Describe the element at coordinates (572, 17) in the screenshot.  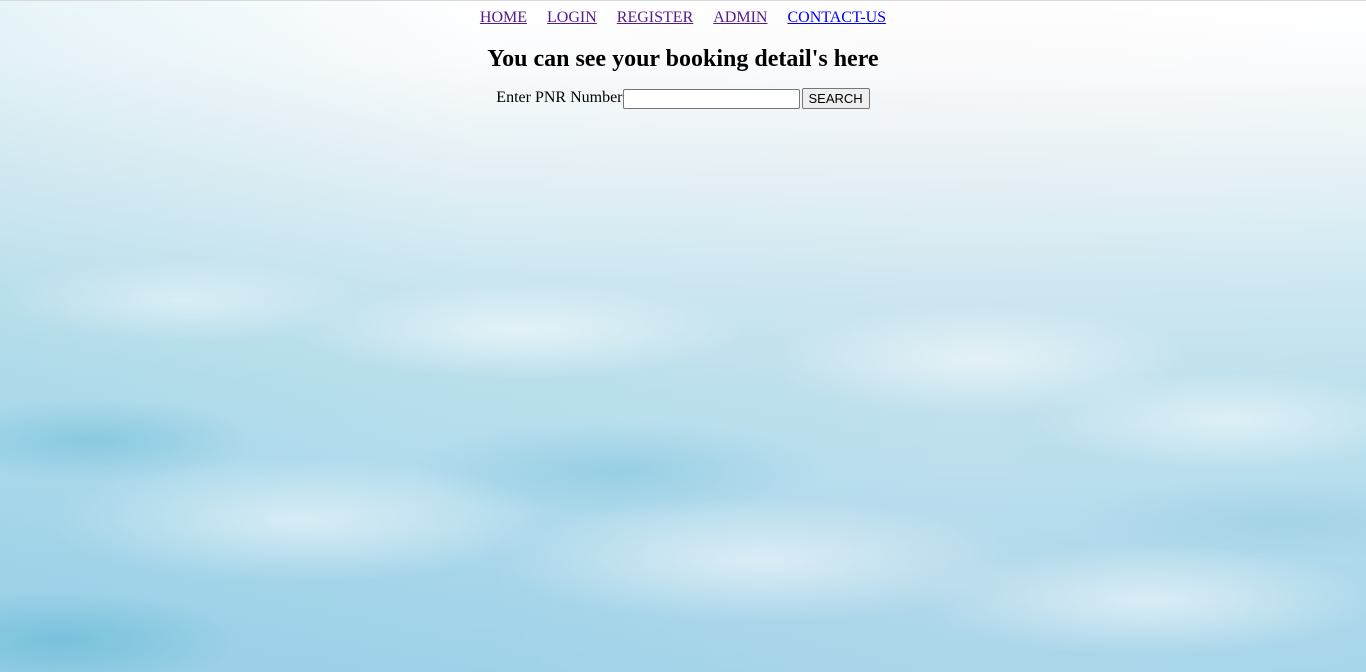
I see `nav-link-login: LOGIN` at that location.